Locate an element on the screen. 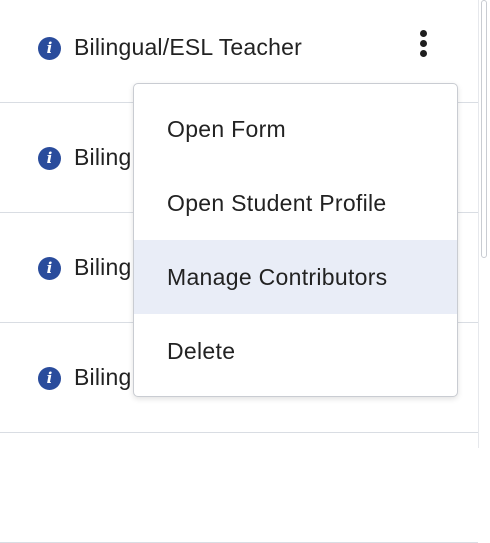  menu-item-open-student-profile: Open Student Profile is located at coordinates (295, 203).